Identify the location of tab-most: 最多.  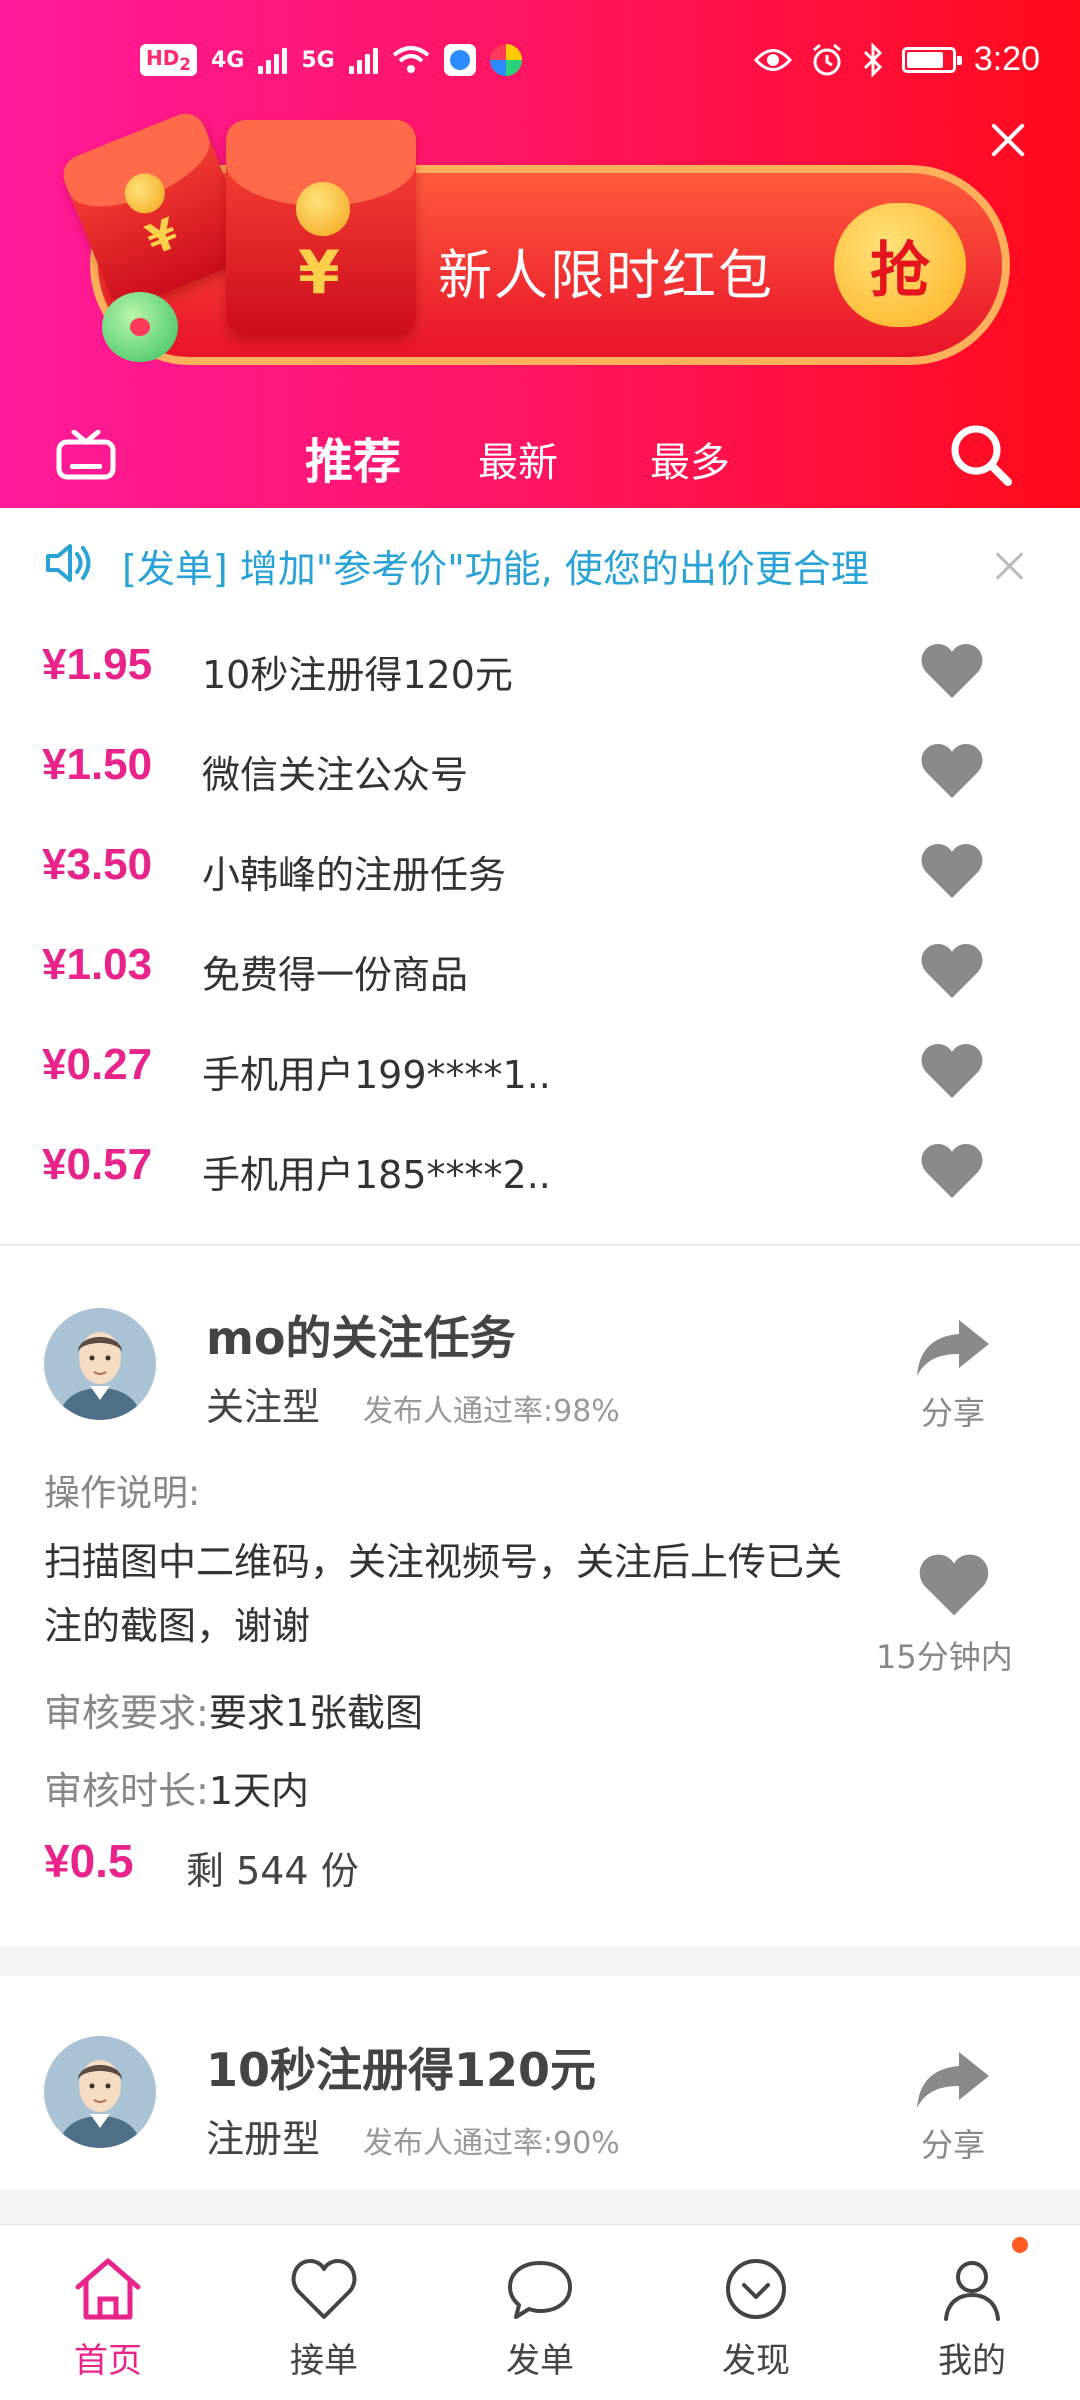
(690, 459).